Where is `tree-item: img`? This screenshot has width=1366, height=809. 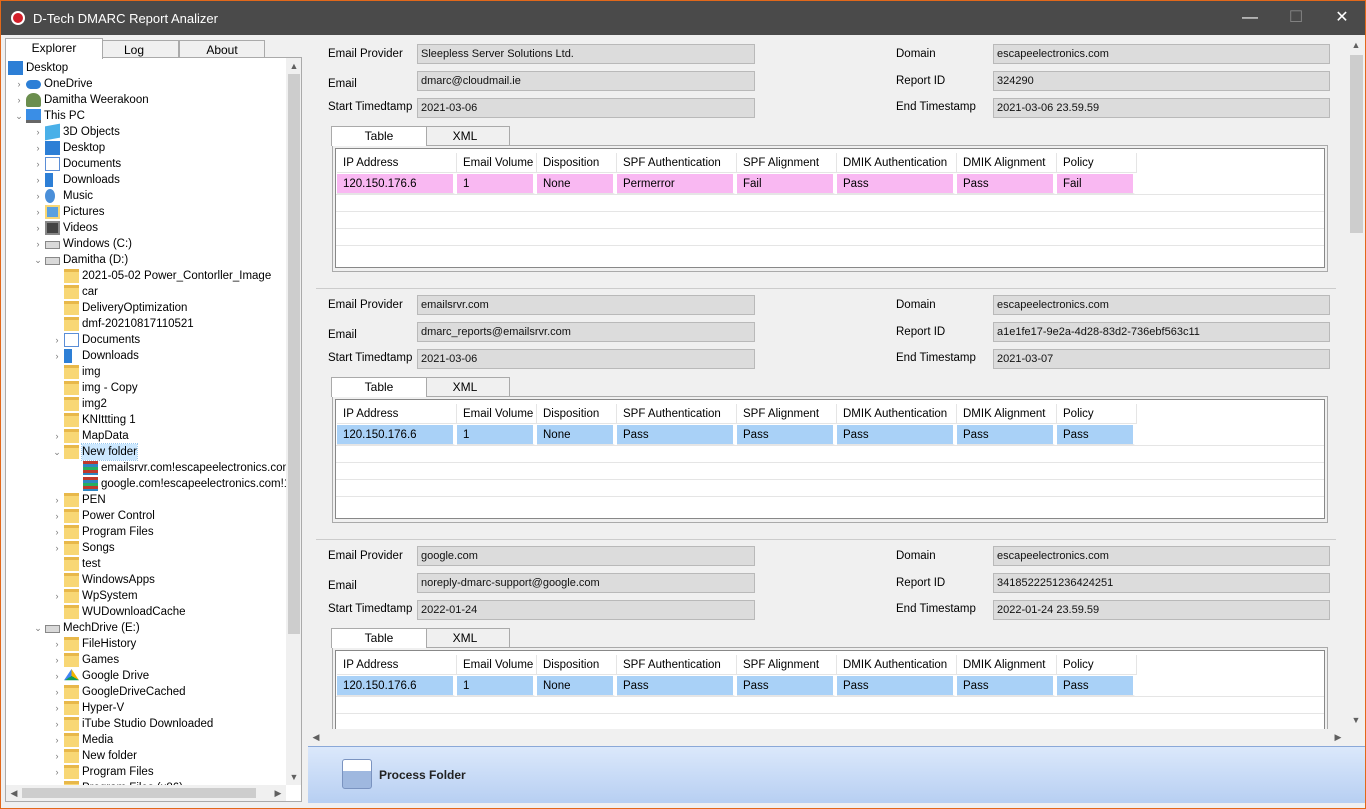
tree-item: img is located at coordinates (146, 372).